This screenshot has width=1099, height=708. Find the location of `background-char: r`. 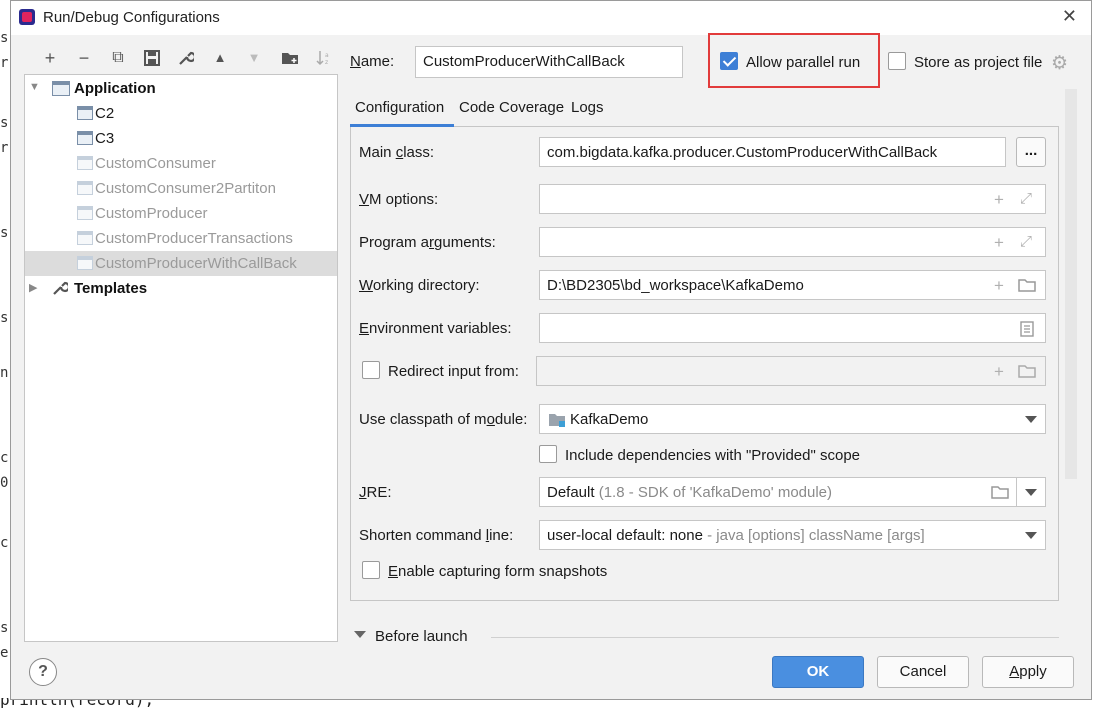

background-char: r is located at coordinates (4, 148).